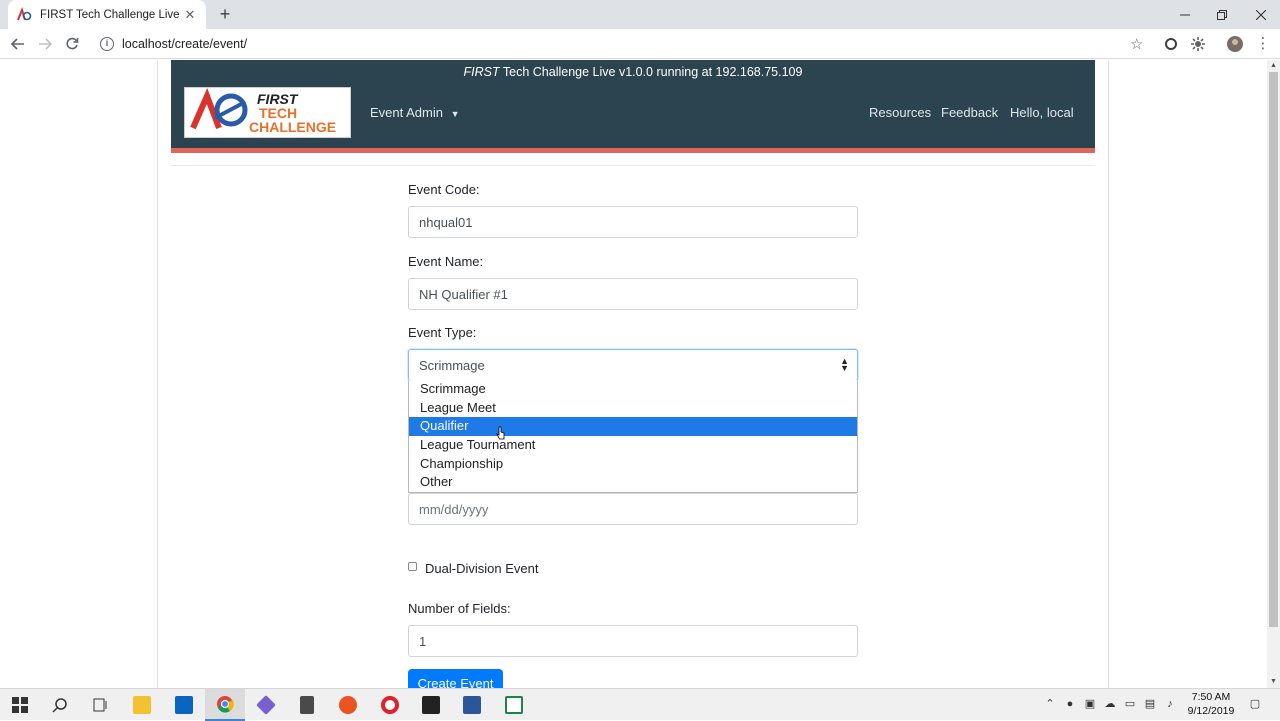  Describe the element at coordinates (633, 464) in the screenshot. I see `option-championship: Championship` at that location.